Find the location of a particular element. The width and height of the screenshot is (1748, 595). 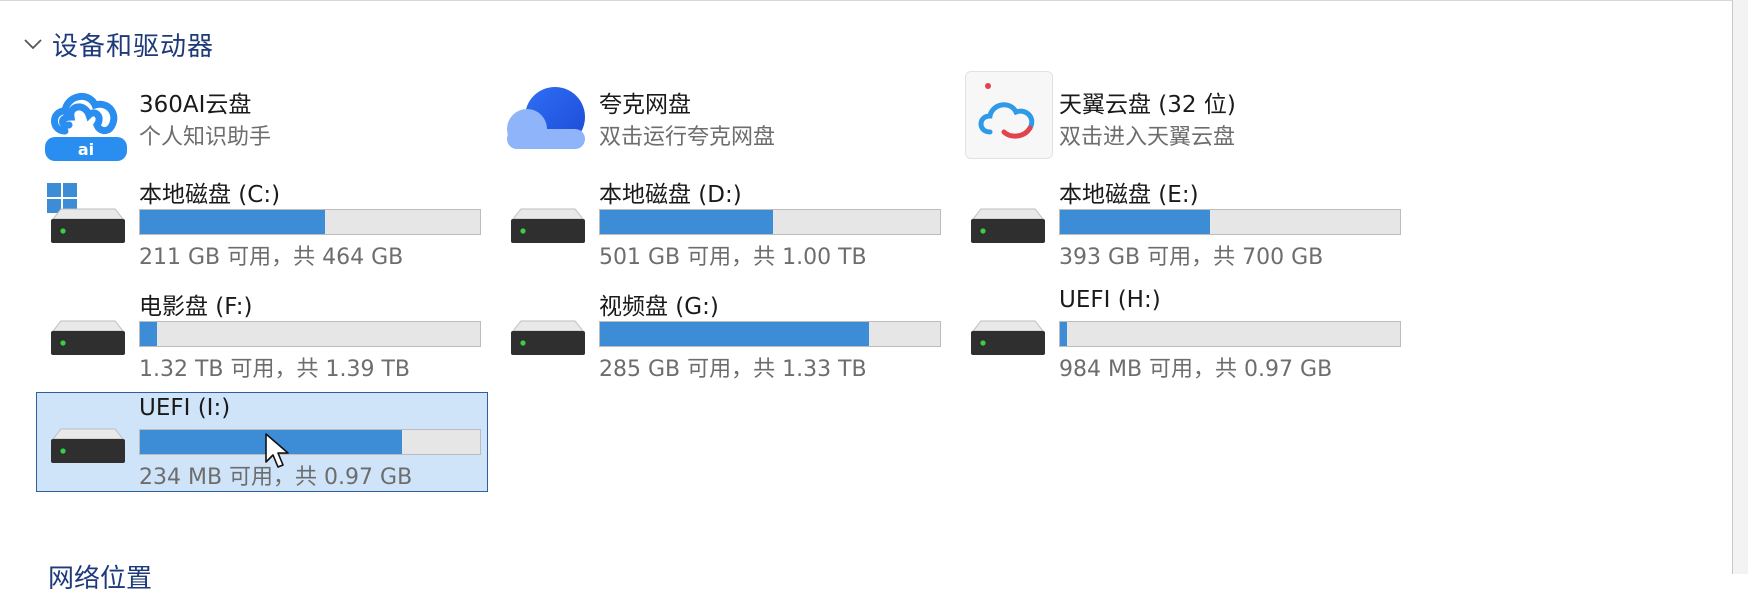

drive-tile: 本地磁盘 (D:) 501 GB 可用，共 1.00 TB is located at coordinates (722, 222).